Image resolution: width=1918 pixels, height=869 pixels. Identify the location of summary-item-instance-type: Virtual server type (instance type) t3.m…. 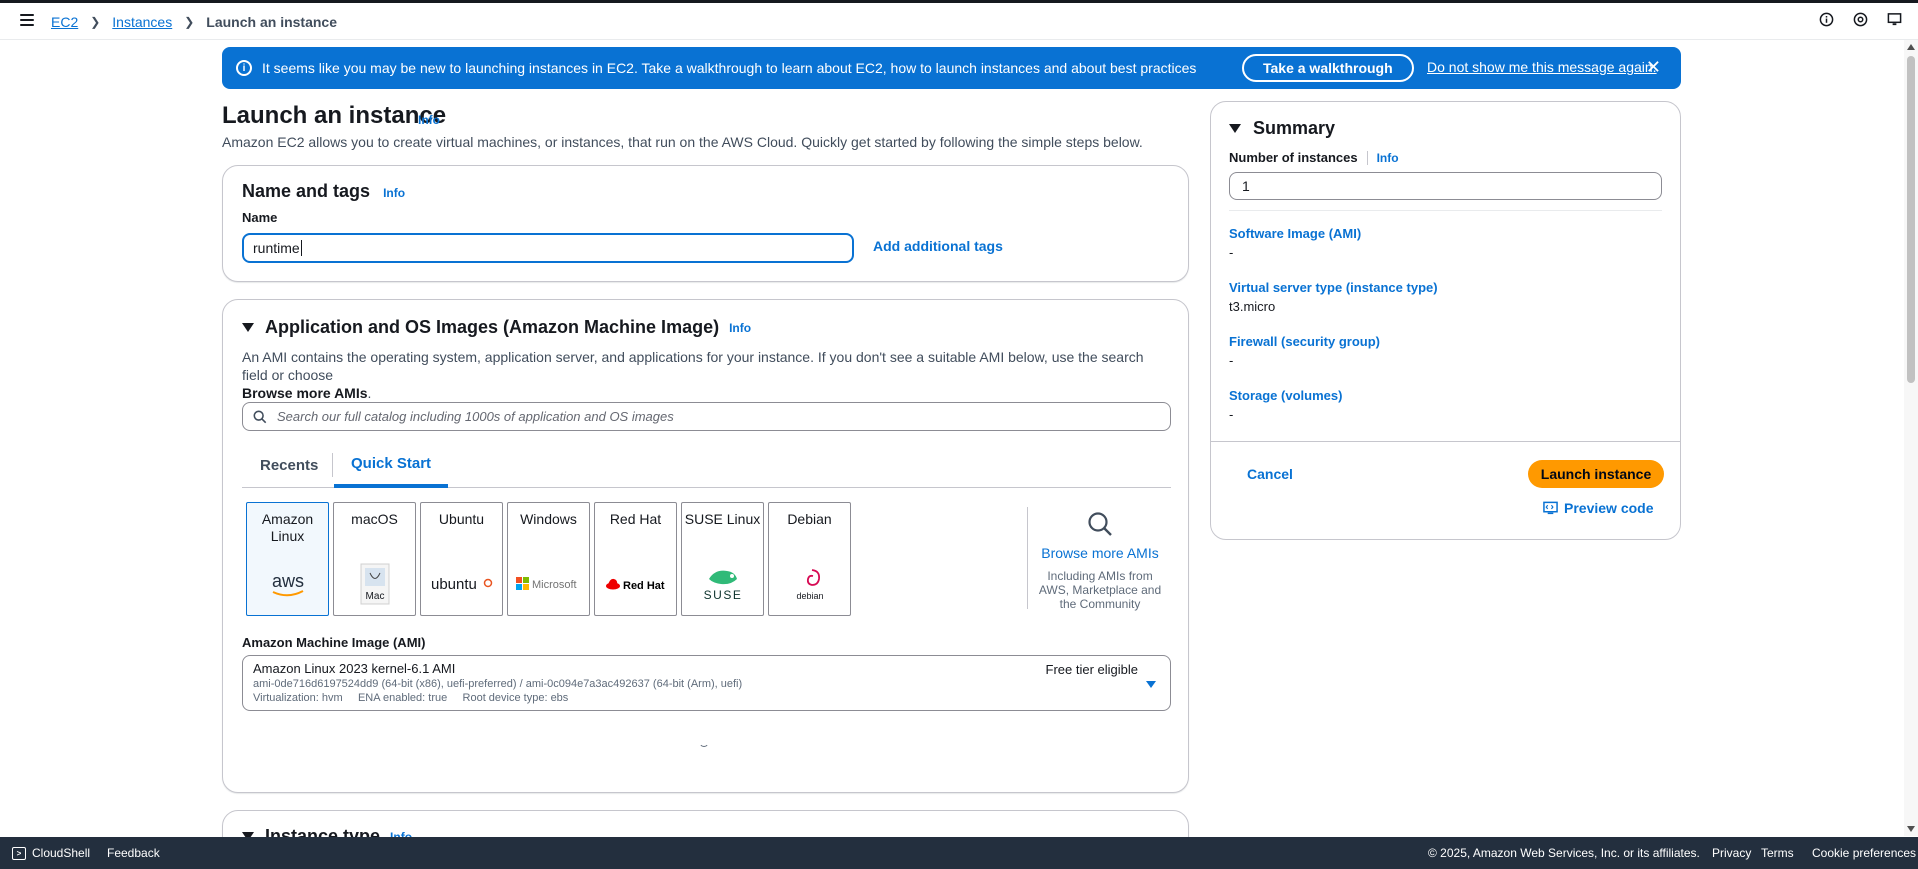
(1333, 297).